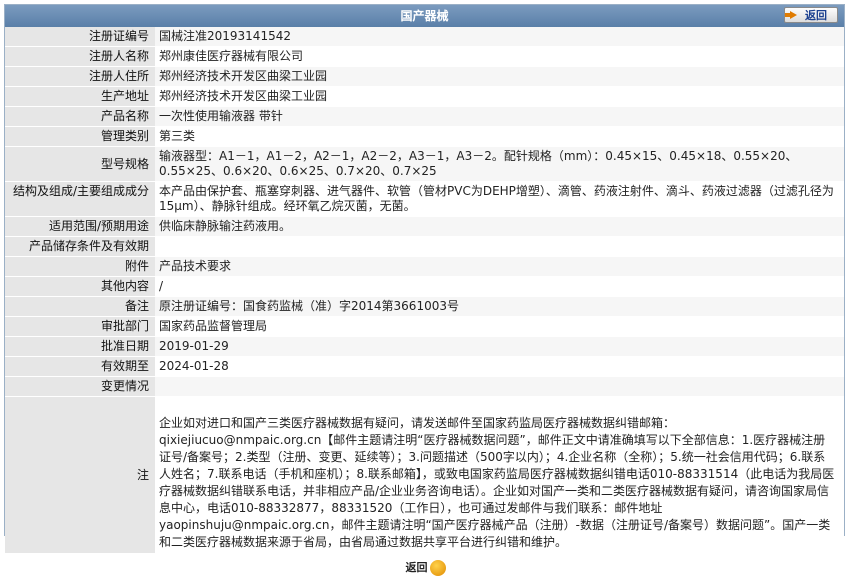 Image resolution: width=850 pixels, height=578 pixels. Describe the element at coordinates (499, 346) in the screenshot. I see `field-value: 2019-01-29` at that location.